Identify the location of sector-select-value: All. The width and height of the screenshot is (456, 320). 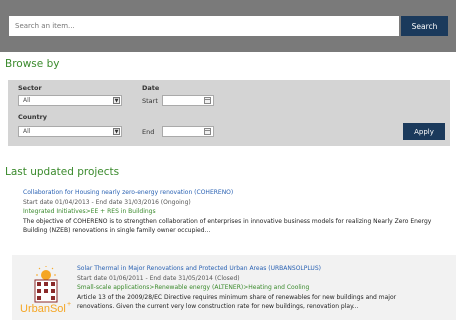
(27, 100).